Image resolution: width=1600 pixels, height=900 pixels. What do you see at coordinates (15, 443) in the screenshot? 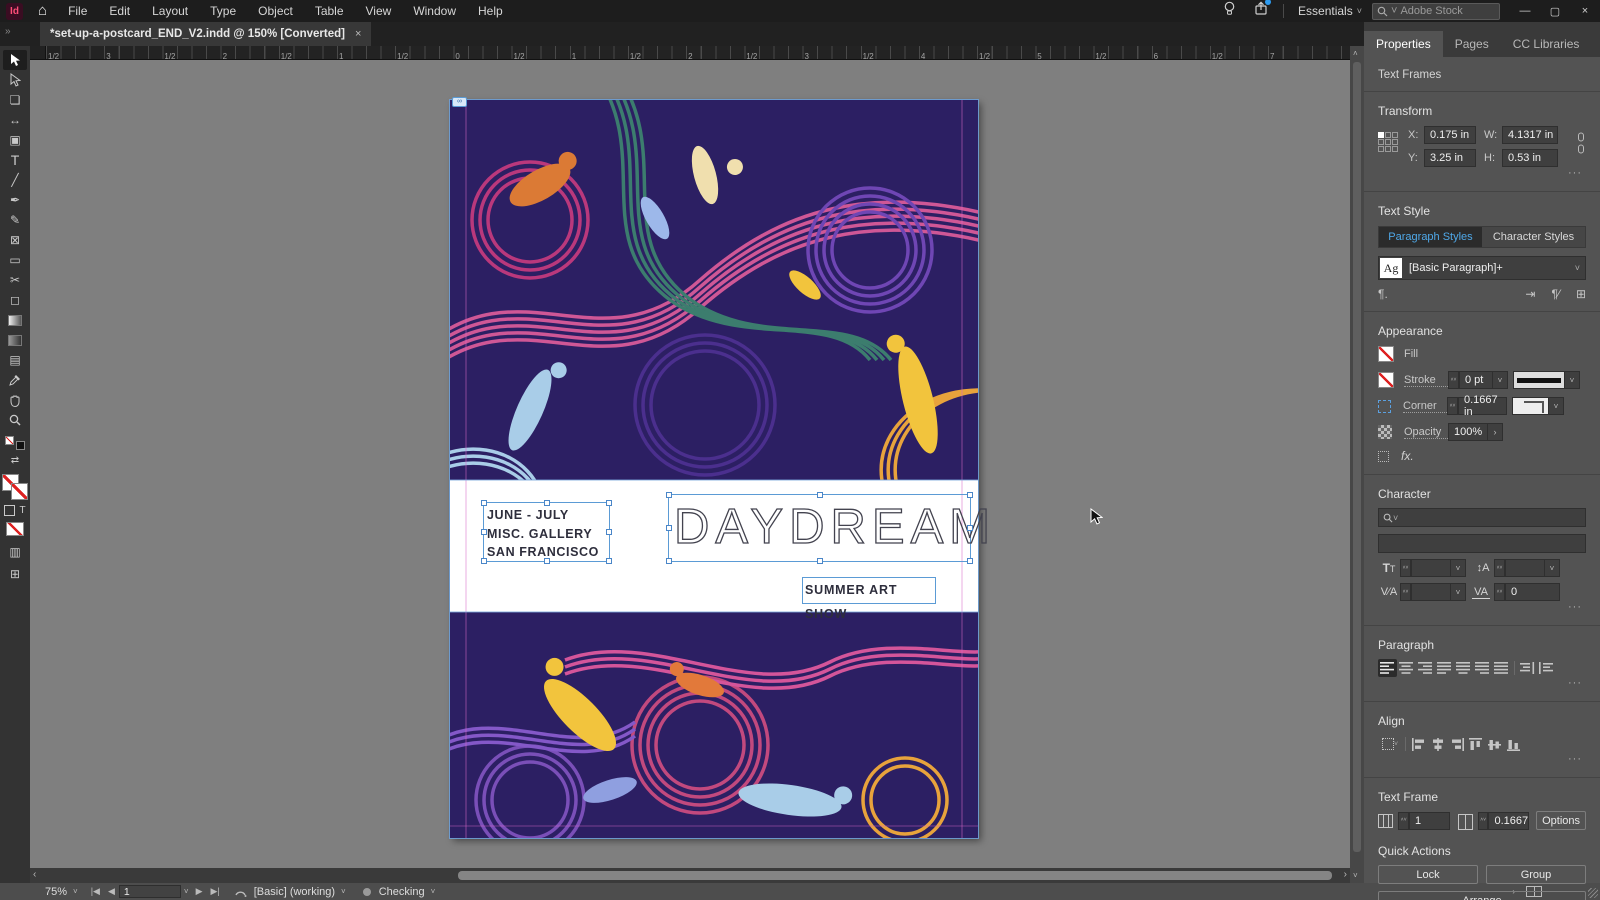
I see `default-fill-stroke-icon` at bounding box center [15, 443].